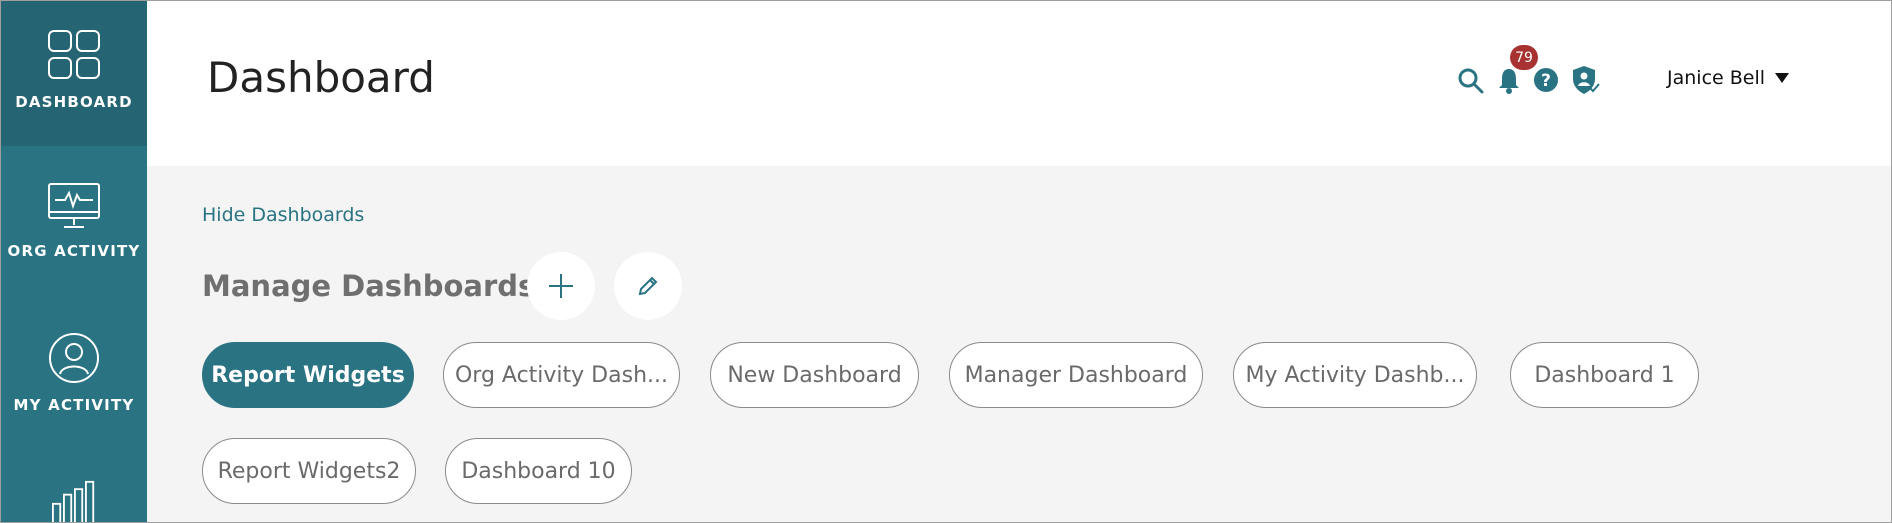 The width and height of the screenshot is (1892, 523). I want to click on sidebar: DASHBOARD ORG ACTIVITY MY ACTIVITY, so click(74, 261).